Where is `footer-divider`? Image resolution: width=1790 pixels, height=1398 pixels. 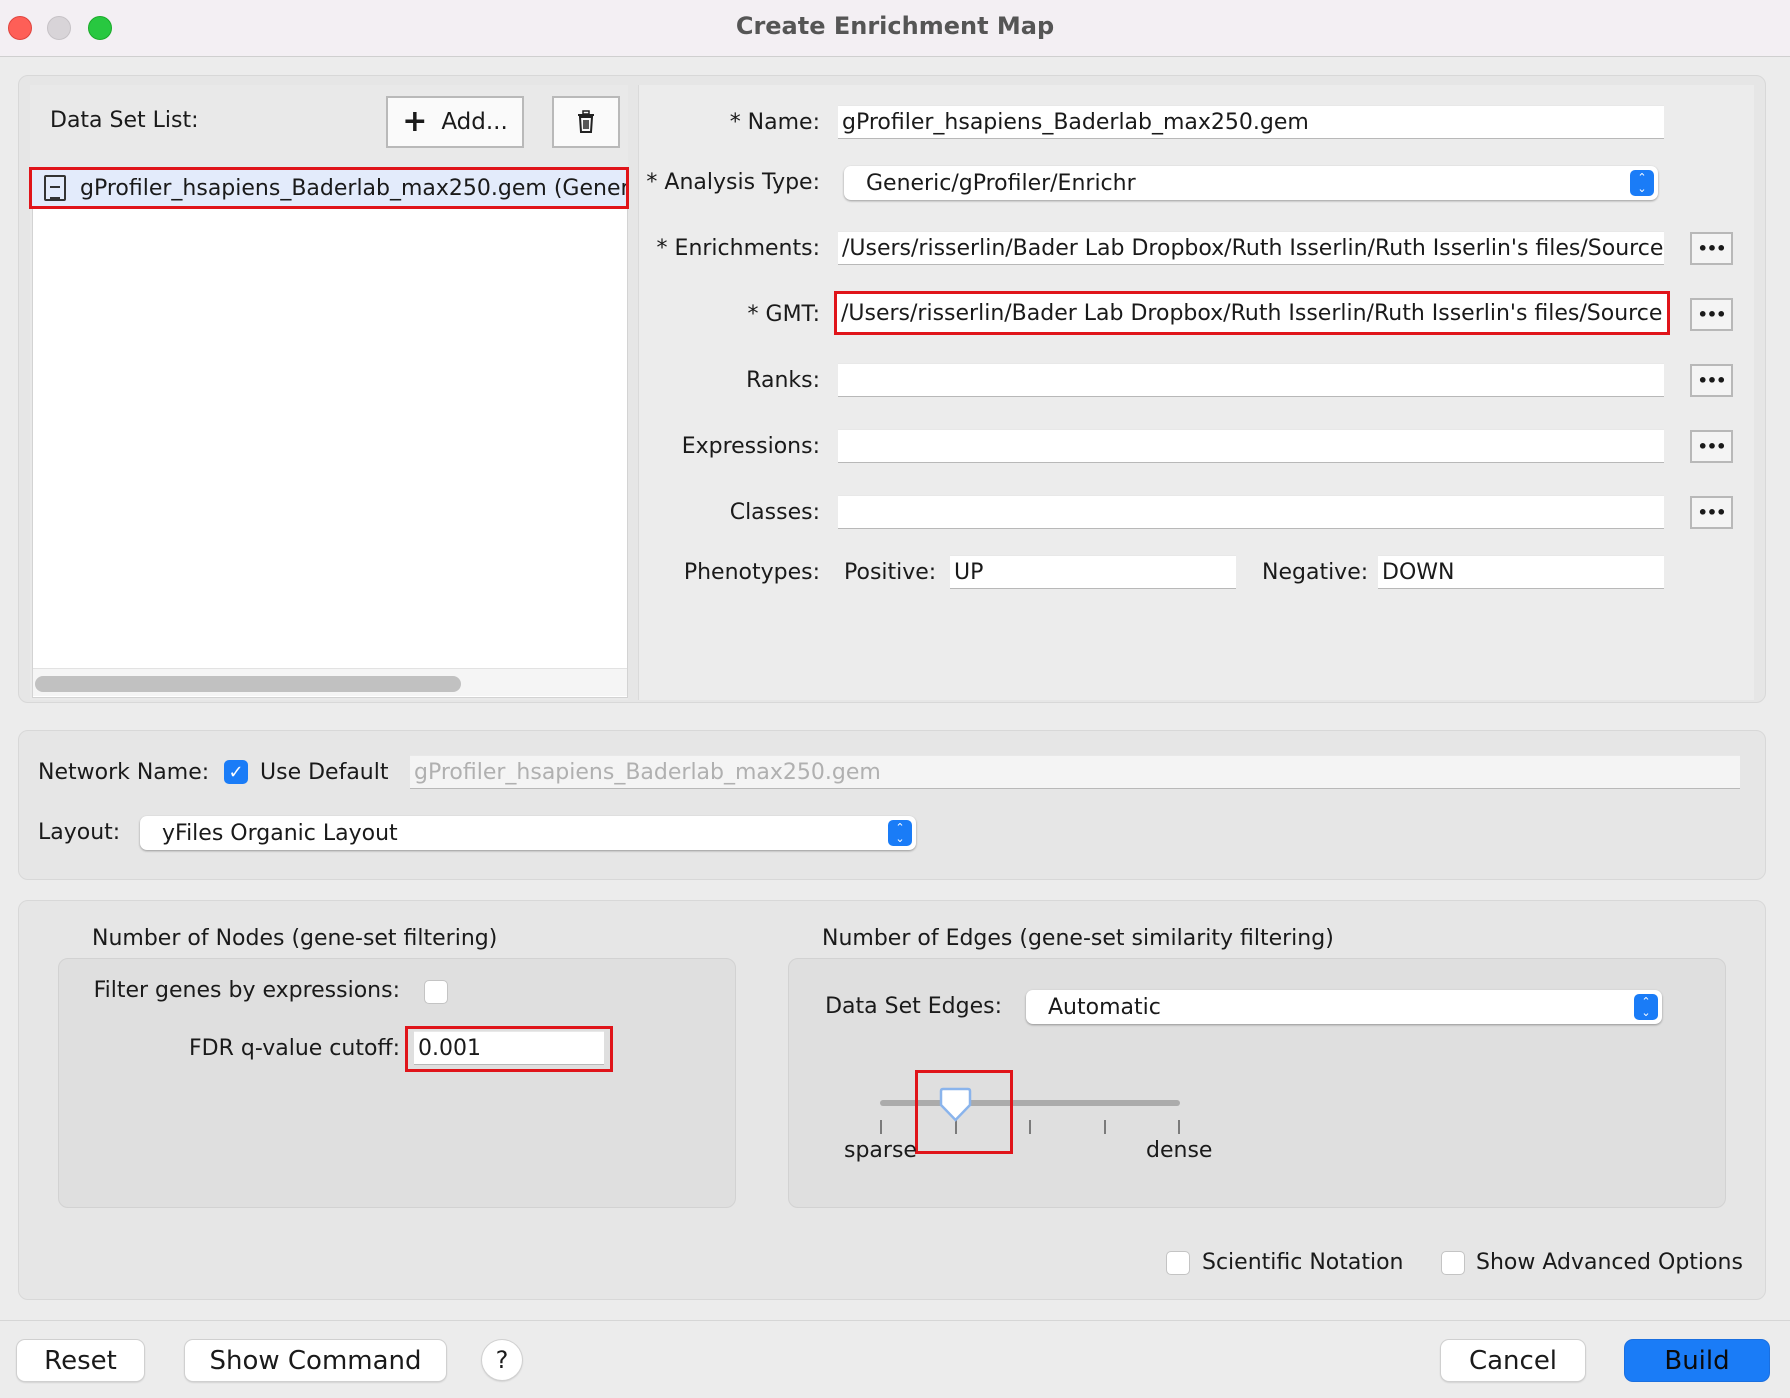
footer-divider is located at coordinates (895, 1320).